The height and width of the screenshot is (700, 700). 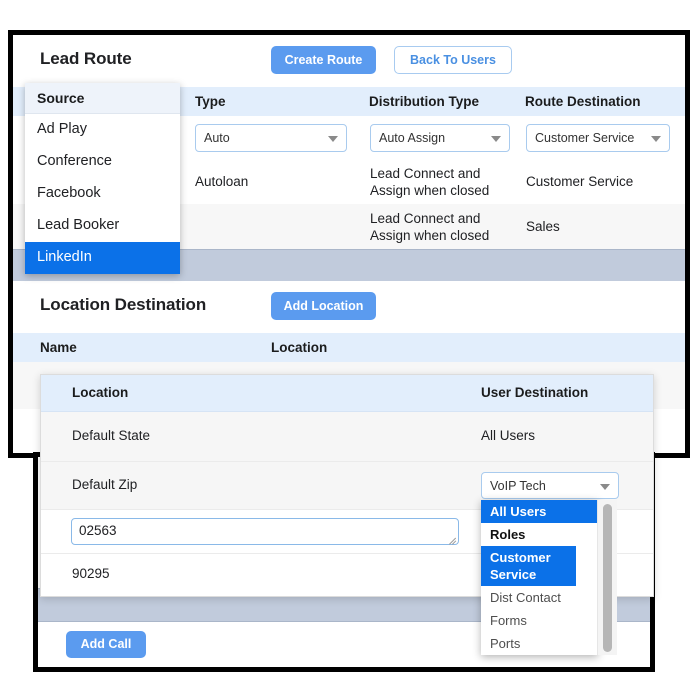 I want to click on location-destination-table-header: Name Location, so click(x=349, y=348).